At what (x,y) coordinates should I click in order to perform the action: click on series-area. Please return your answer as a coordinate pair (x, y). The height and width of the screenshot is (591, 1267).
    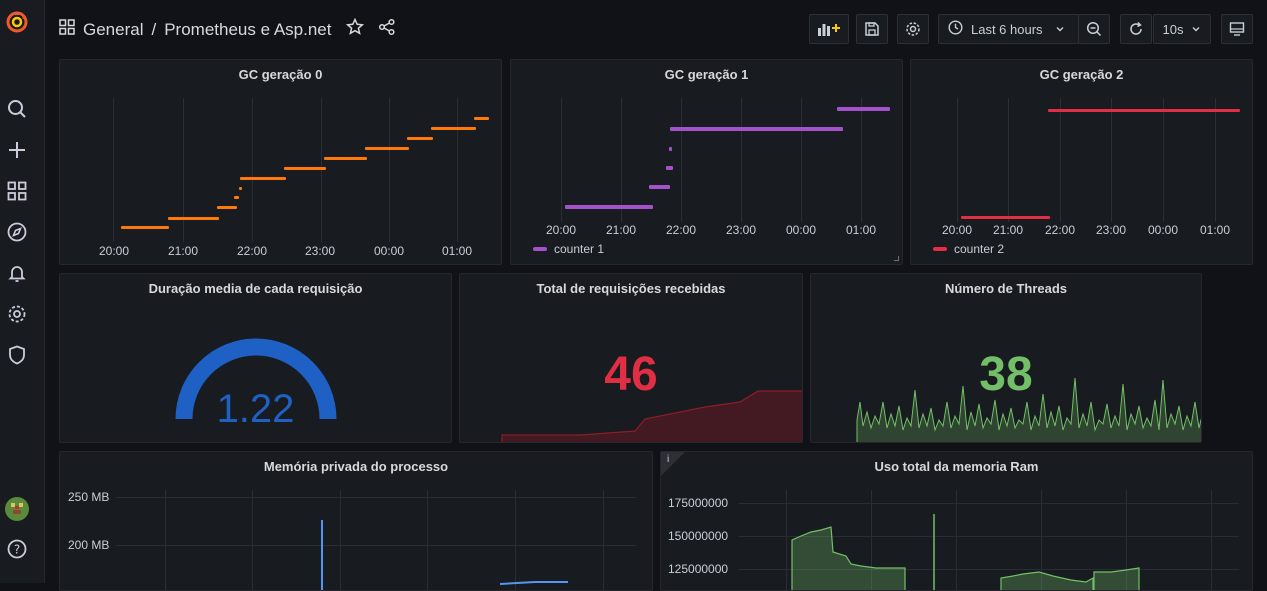
    Looking at the image, I should click on (965, 552).